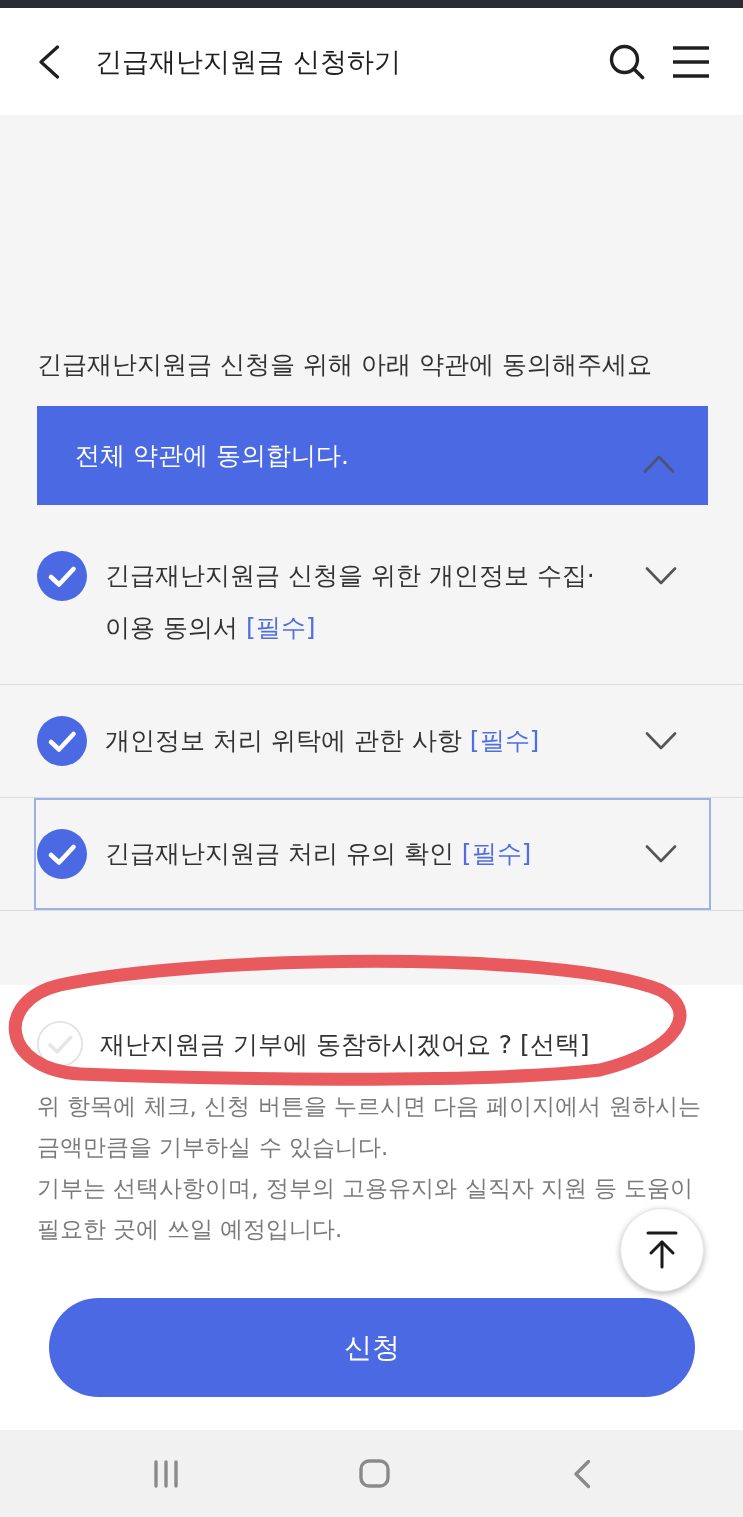 This screenshot has height=1517, width=743. I want to click on page-title: 긴급재난지원금 신청하기, so click(248, 61).